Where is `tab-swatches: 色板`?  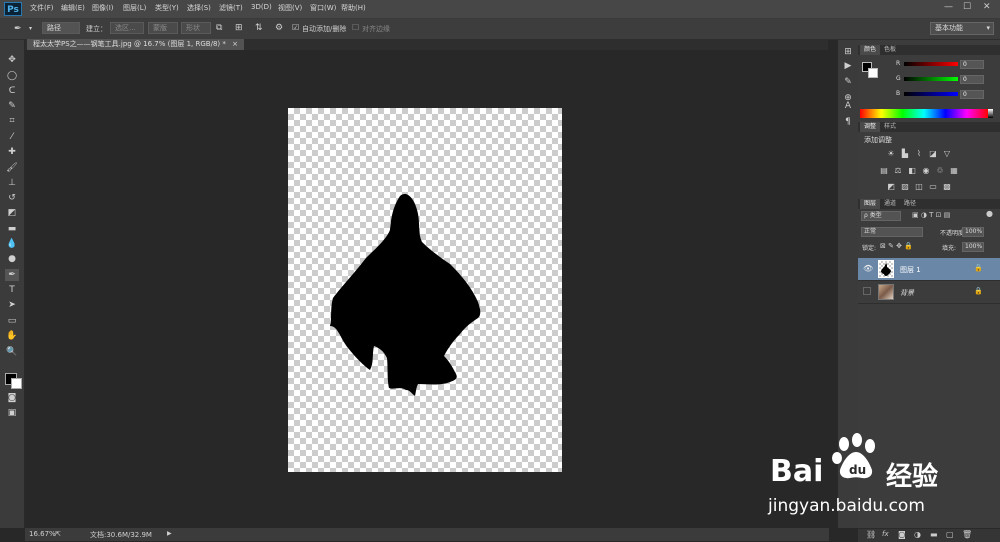
tab-swatches: 色板 is located at coordinates (890, 50).